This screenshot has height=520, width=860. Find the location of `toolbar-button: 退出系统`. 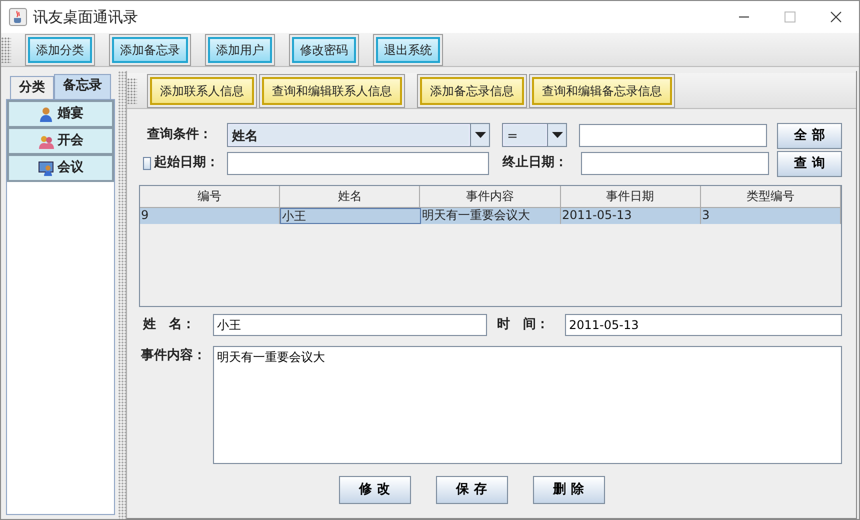

toolbar-button: 退出系统 is located at coordinates (408, 50).